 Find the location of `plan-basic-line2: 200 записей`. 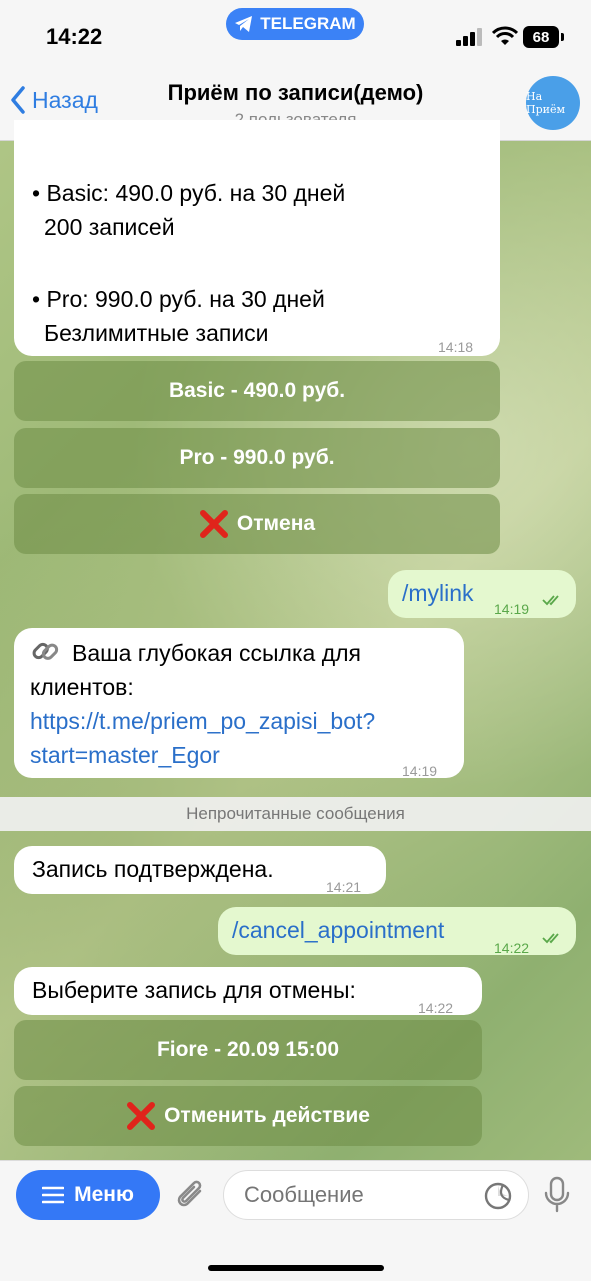

plan-basic-line2: 200 записей is located at coordinates (109, 227).